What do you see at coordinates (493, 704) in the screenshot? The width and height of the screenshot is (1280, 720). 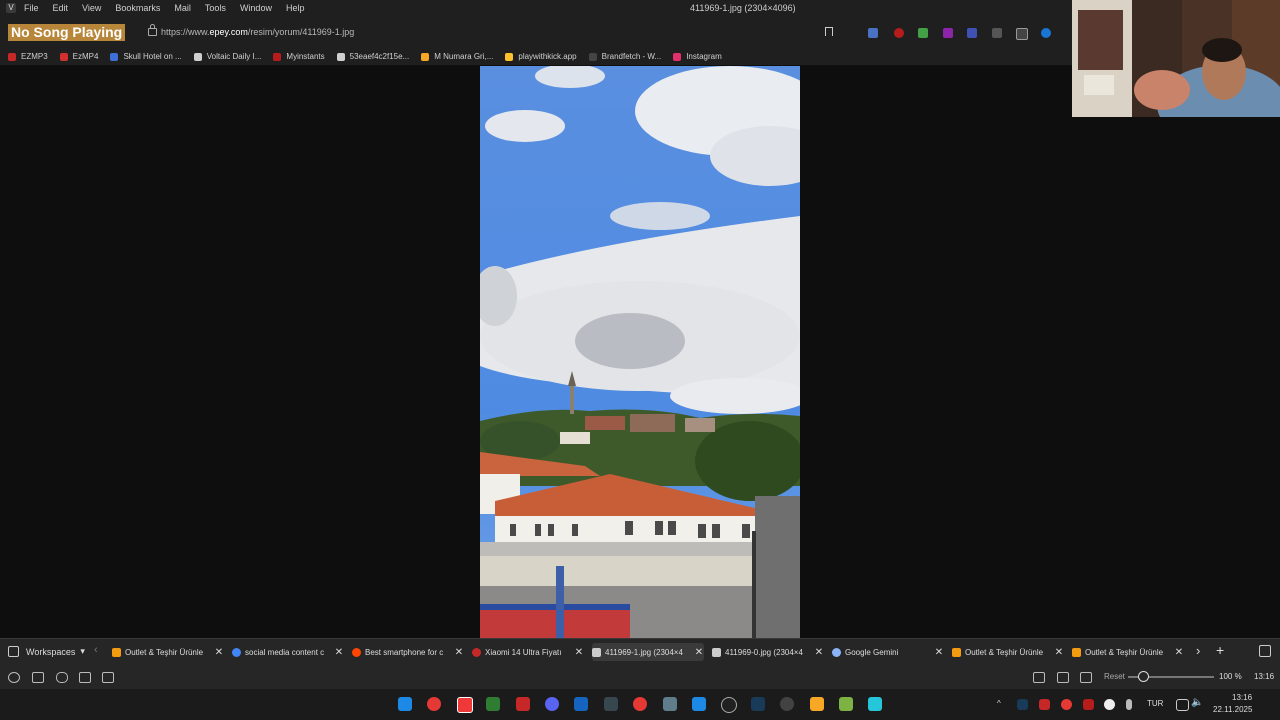 I see `terminal-icon` at bounding box center [493, 704].